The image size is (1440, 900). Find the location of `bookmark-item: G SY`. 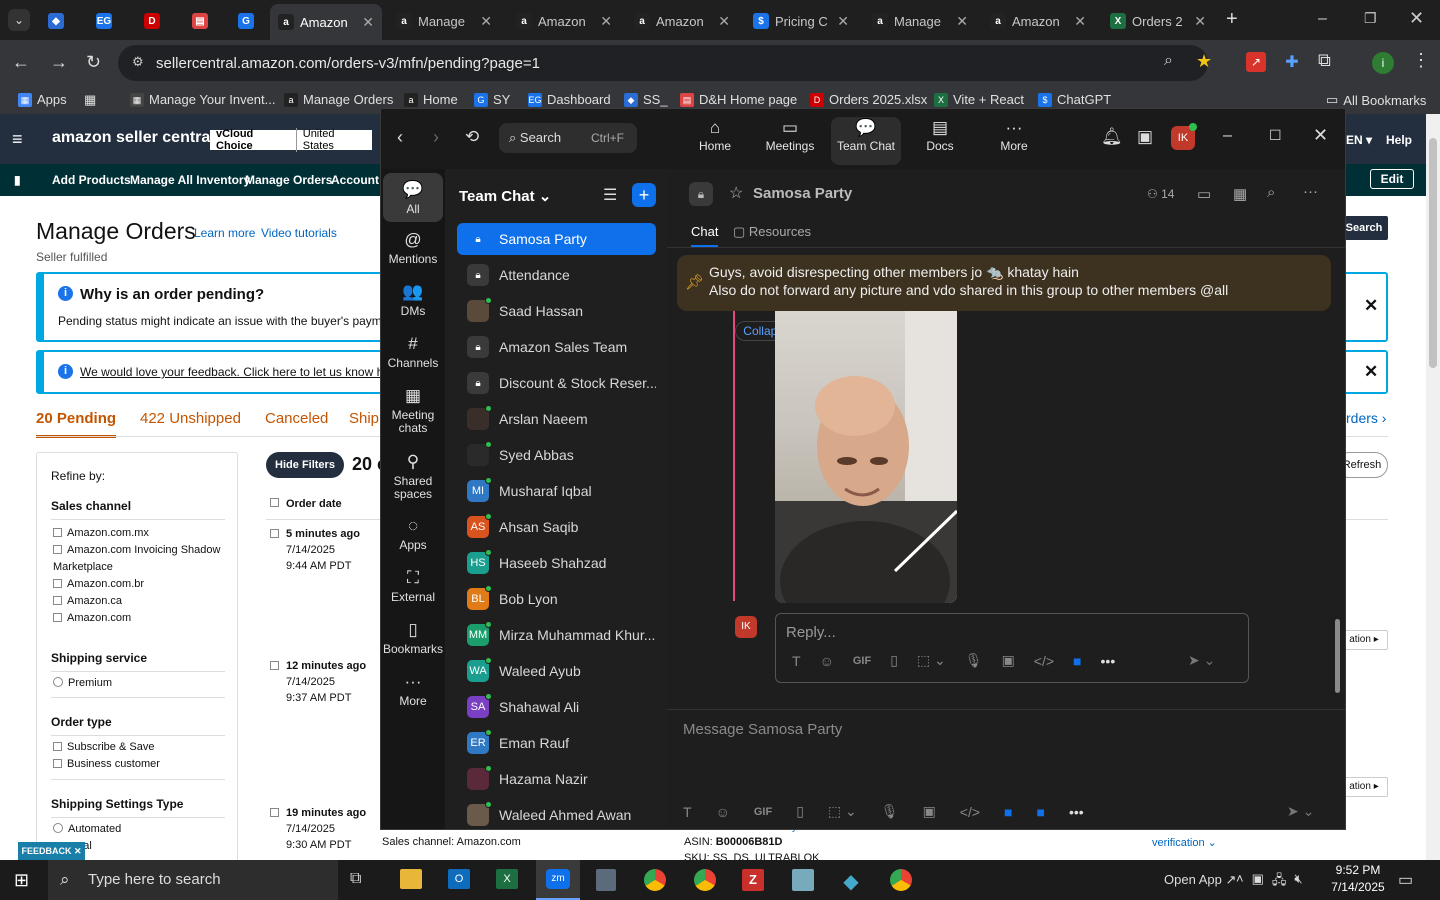

bookmark-item: G SY is located at coordinates (492, 99).